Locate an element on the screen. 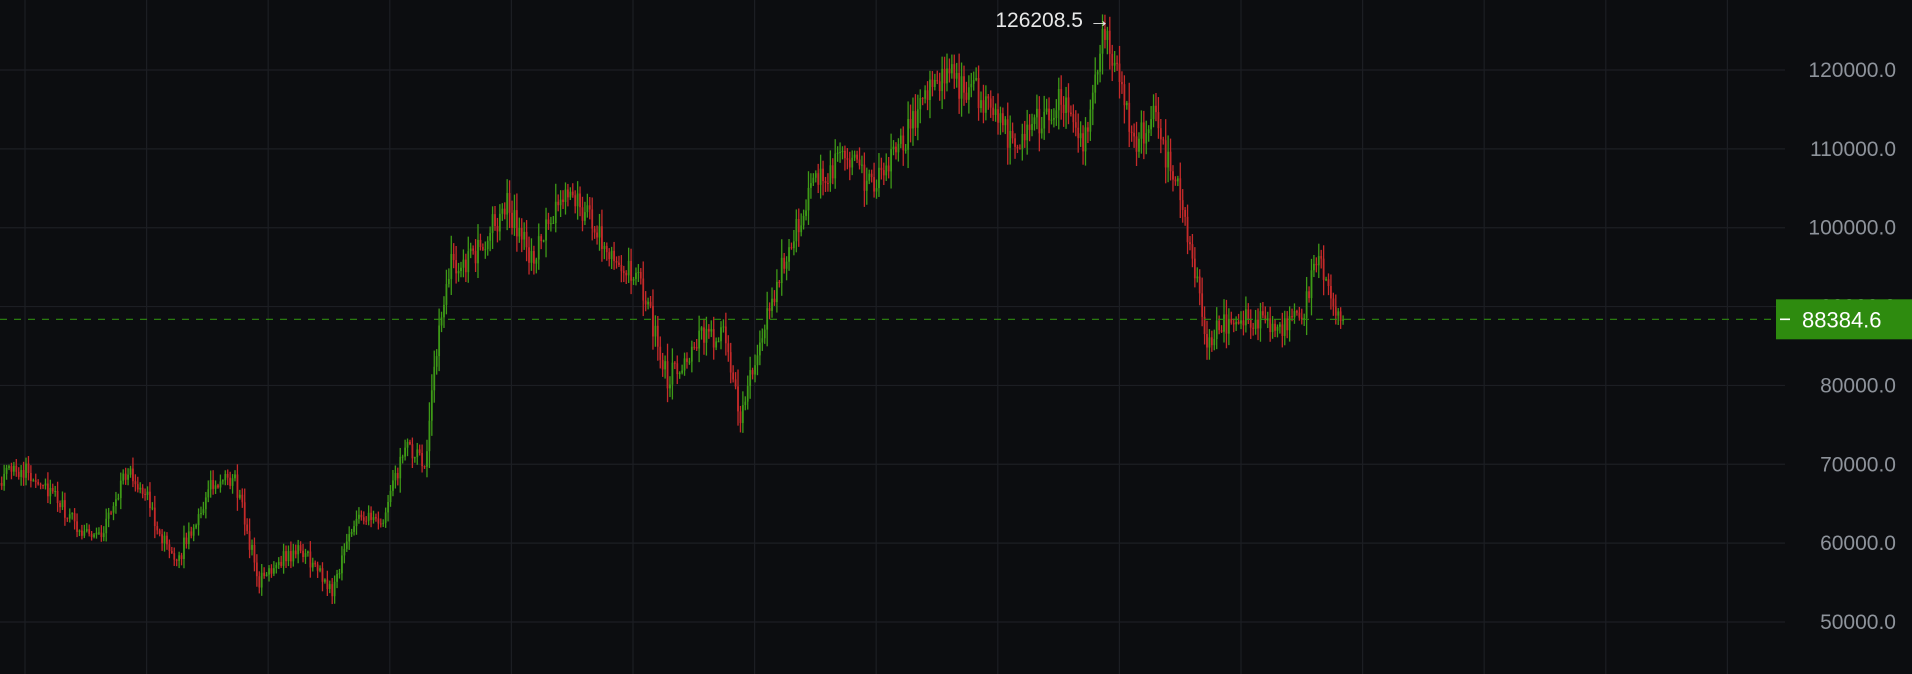  high-value-label: 126208.5 is located at coordinates (1039, 20).